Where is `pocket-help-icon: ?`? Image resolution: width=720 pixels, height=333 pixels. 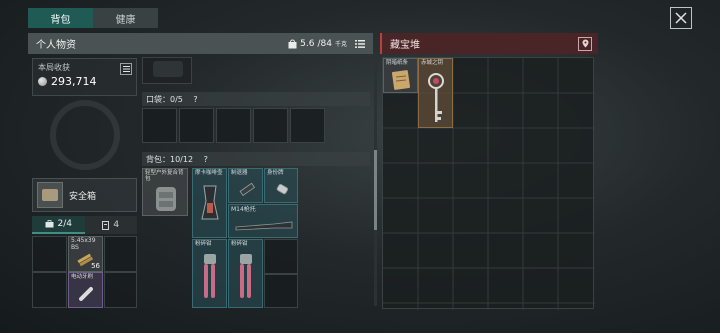
pocket-help-icon: ? is located at coordinates (195, 99).